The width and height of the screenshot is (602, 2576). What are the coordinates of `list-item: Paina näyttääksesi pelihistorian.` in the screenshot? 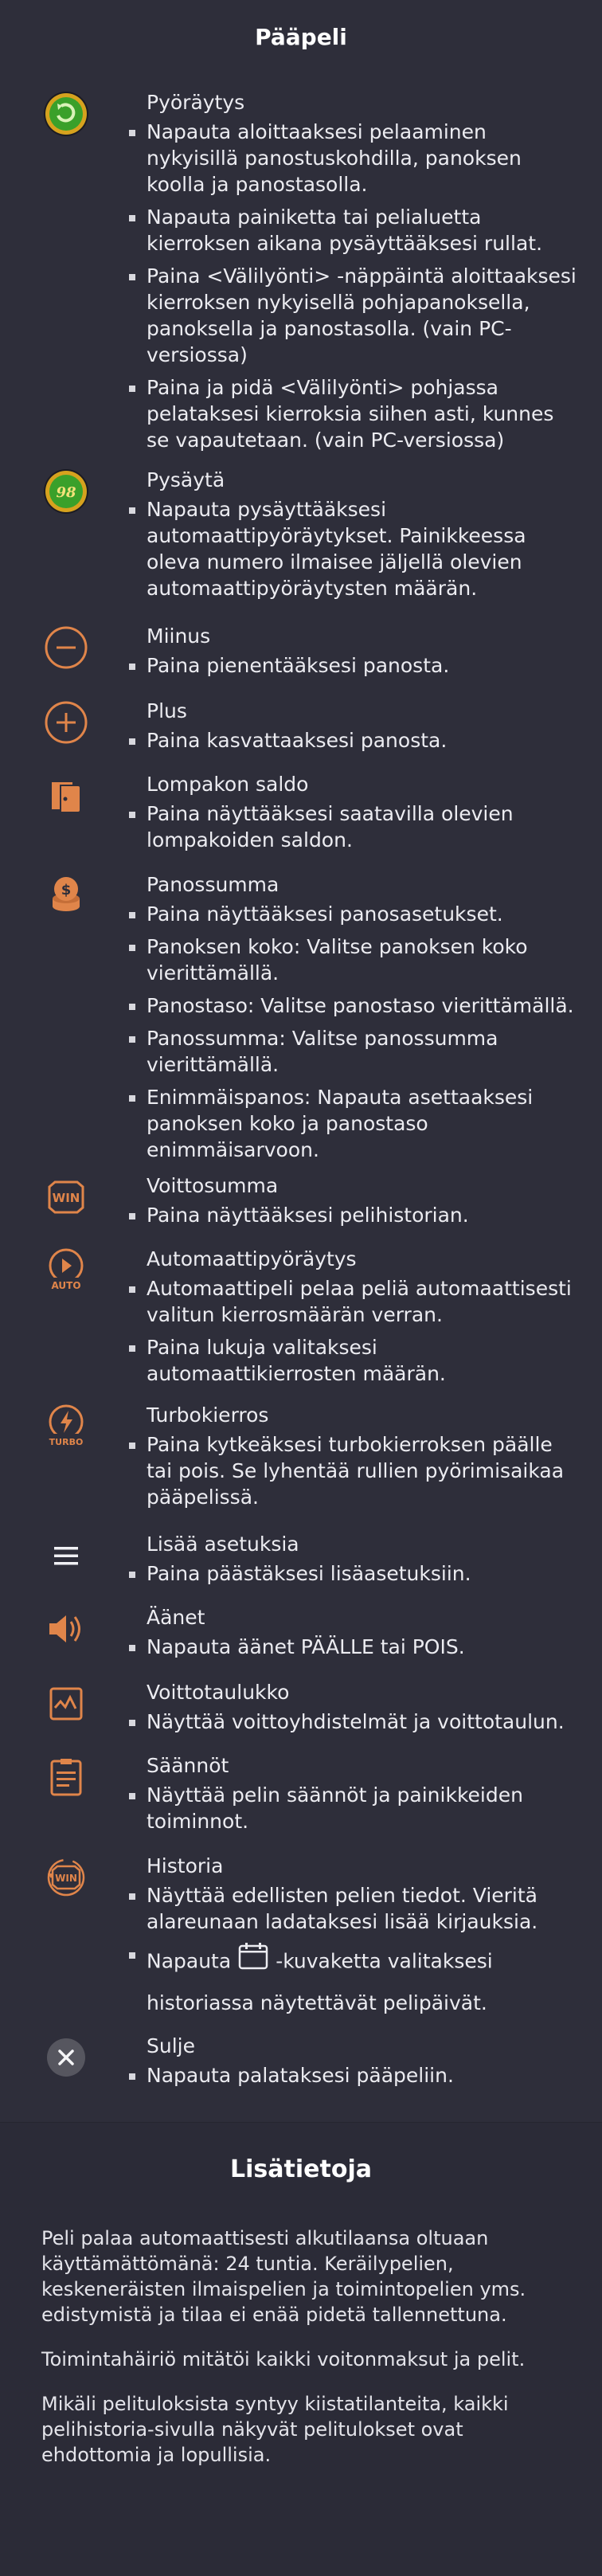 It's located at (353, 1215).